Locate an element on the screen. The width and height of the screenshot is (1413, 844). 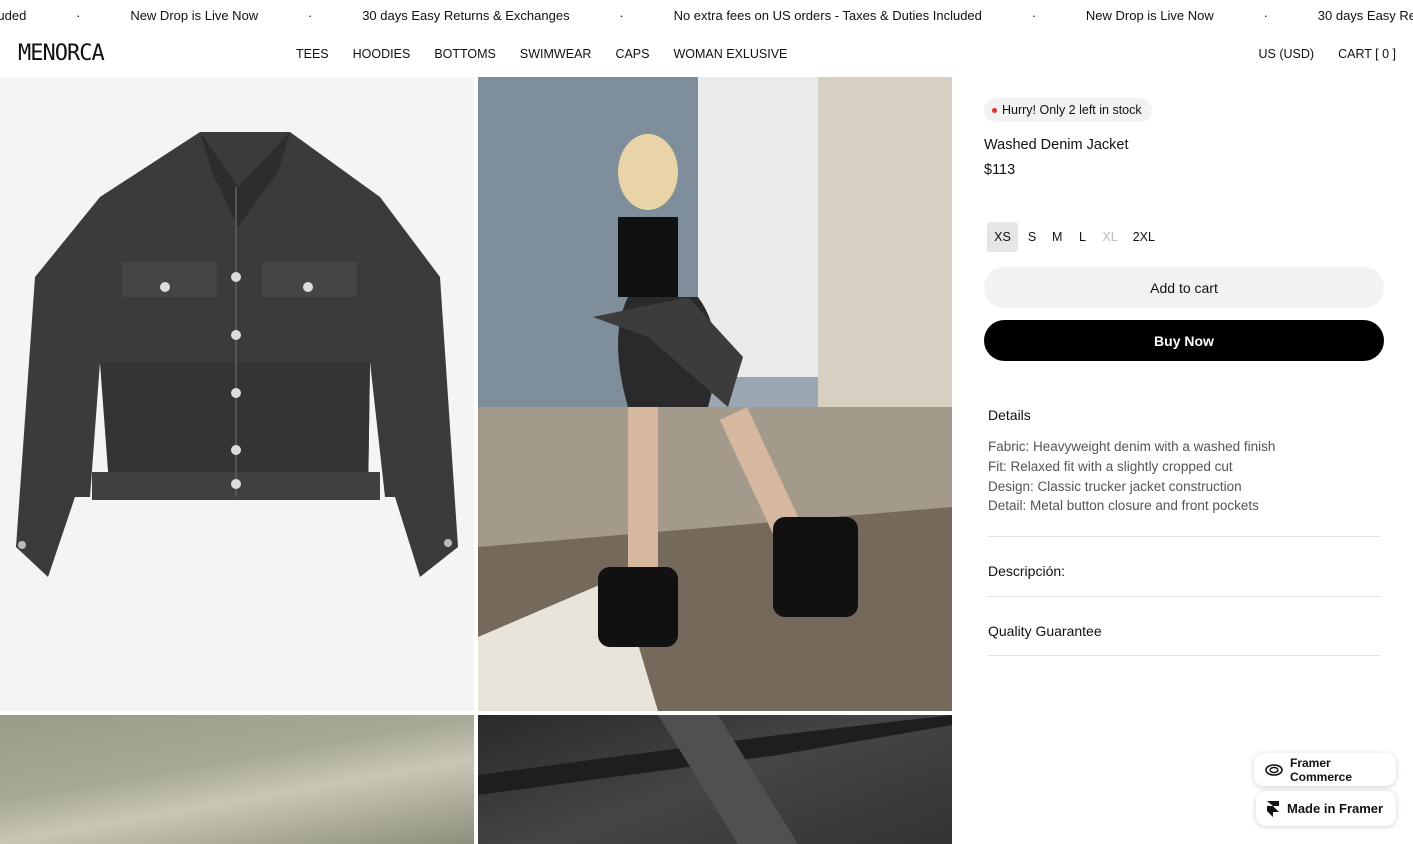
collar-detail-illustration is located at coordinates (715, 779).